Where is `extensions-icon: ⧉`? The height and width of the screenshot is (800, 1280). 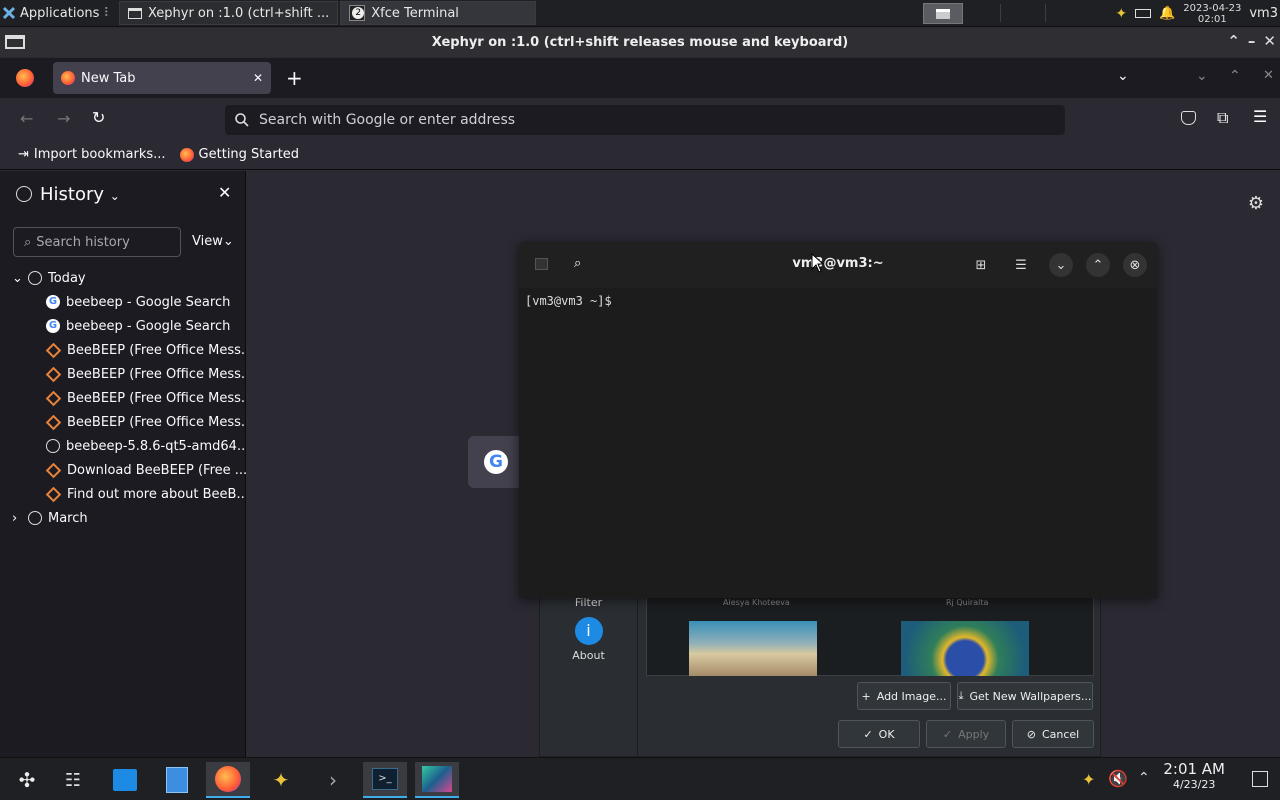
extensions-icon: ⧉ is located at coordinates (1222, 118).